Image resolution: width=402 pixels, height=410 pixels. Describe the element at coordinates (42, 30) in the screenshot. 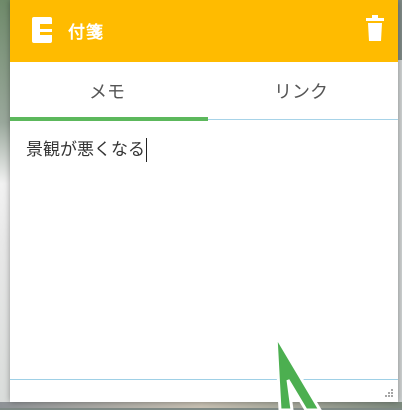

I see `note-icon` at that location.